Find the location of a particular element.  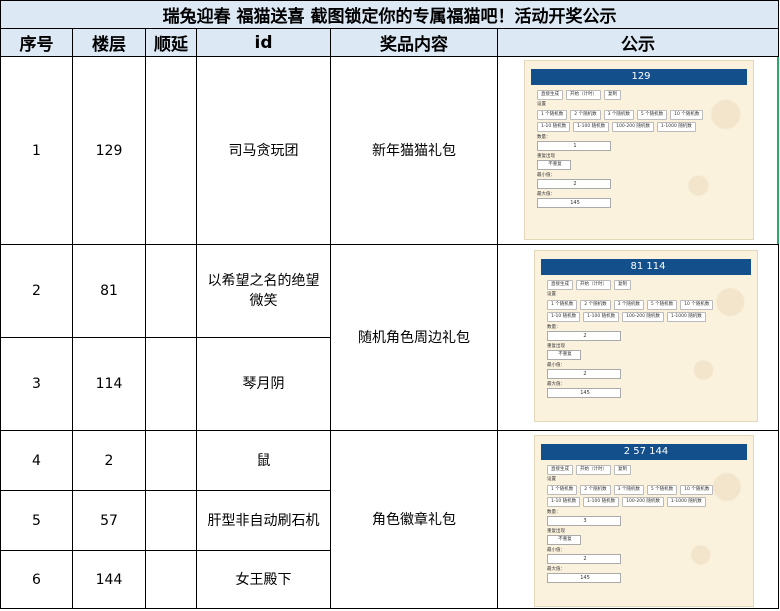

cell-floor: 57 is located at coordinates (109, 520).